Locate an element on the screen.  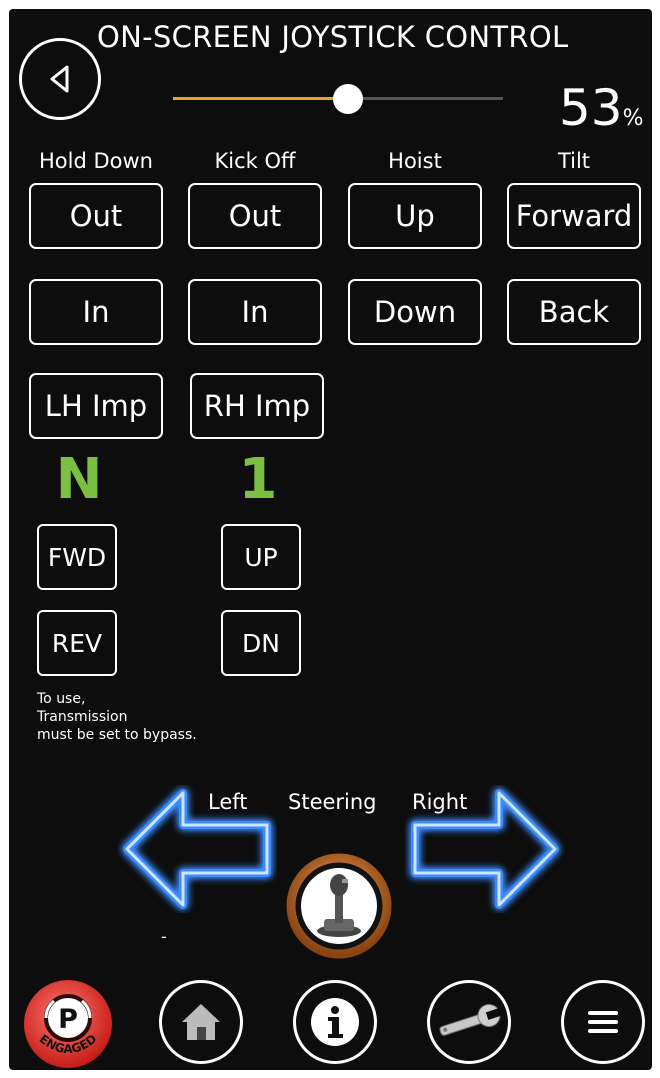
kick-off-in-button: In is located at coordinates (255, 312).